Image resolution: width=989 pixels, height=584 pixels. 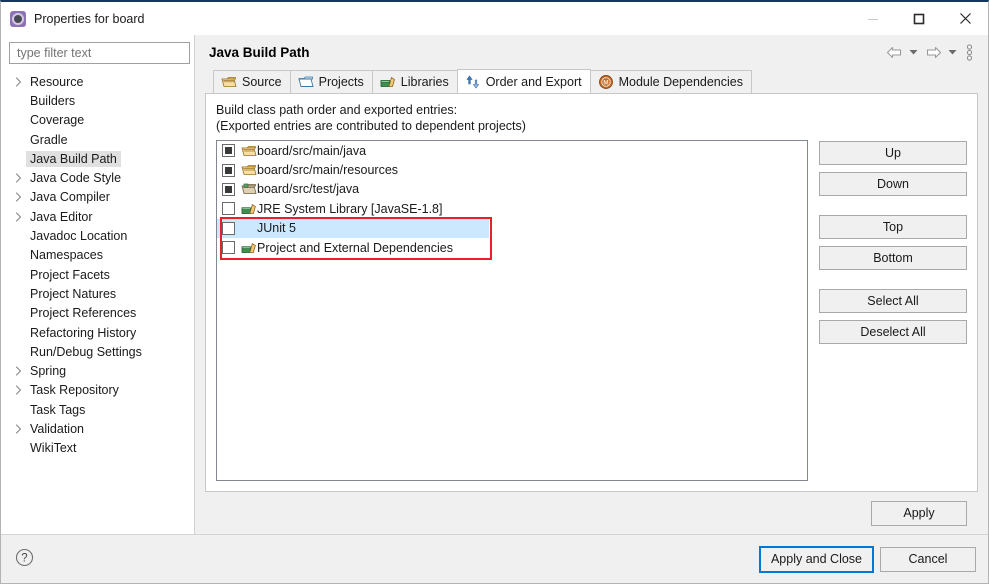 I want to click on top-button: Top, so click(x=893, y=227).